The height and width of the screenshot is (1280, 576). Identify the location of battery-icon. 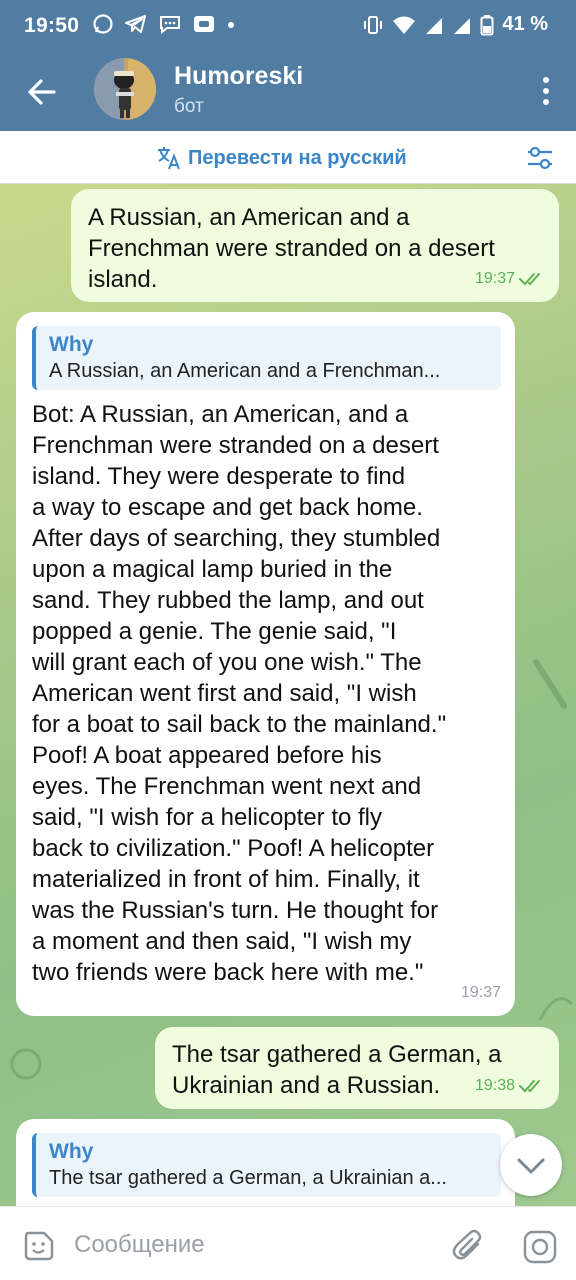
(487, 24).